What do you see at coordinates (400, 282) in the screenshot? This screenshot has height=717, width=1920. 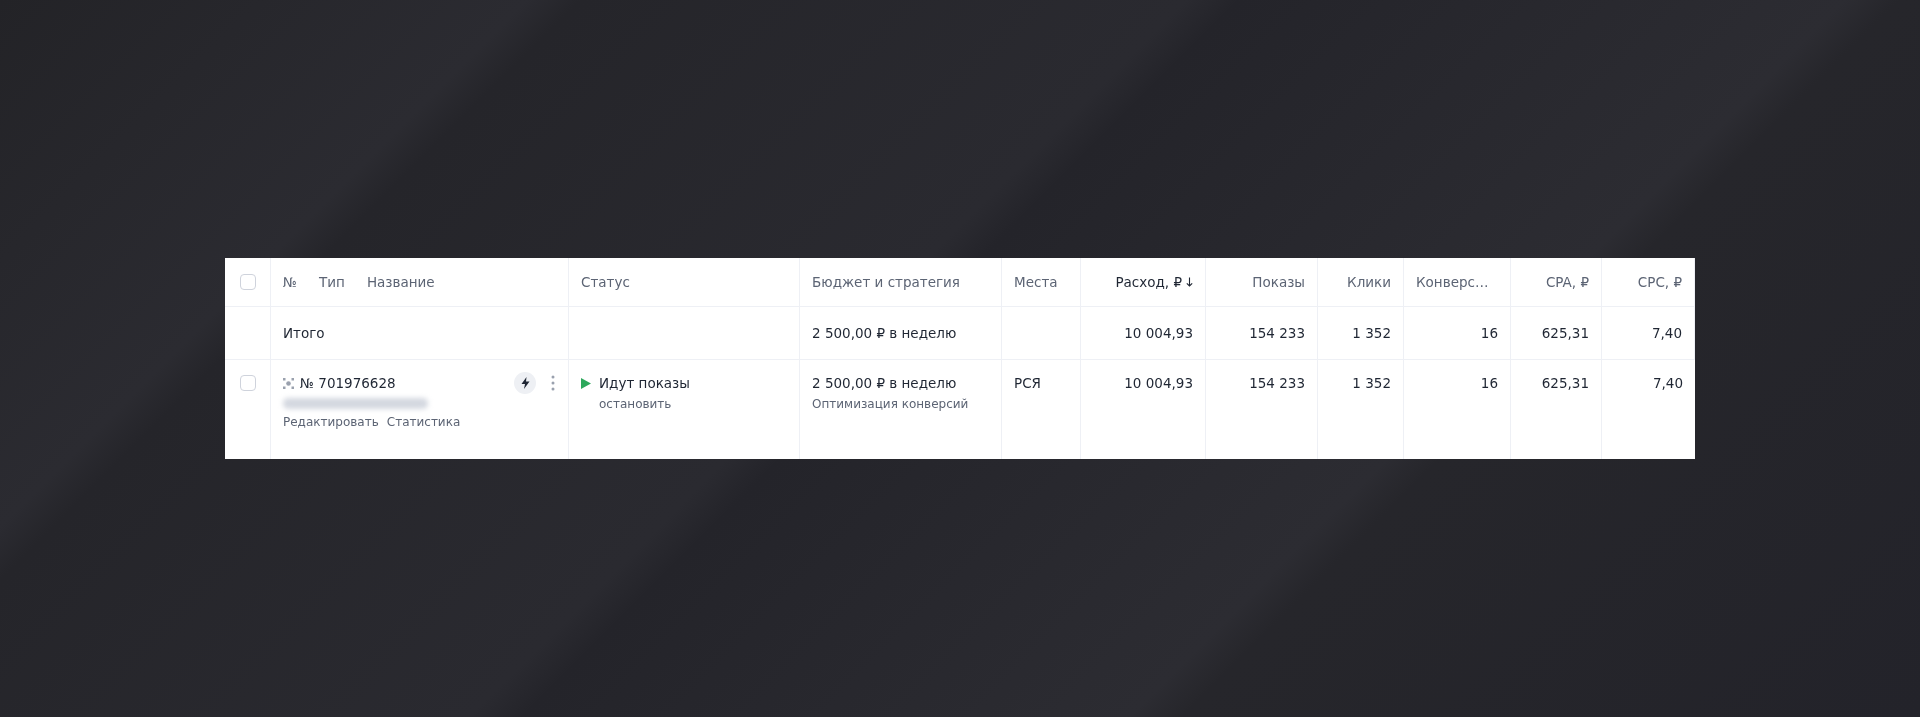 I see `column-header: Название` at bounding box center [400, 282].